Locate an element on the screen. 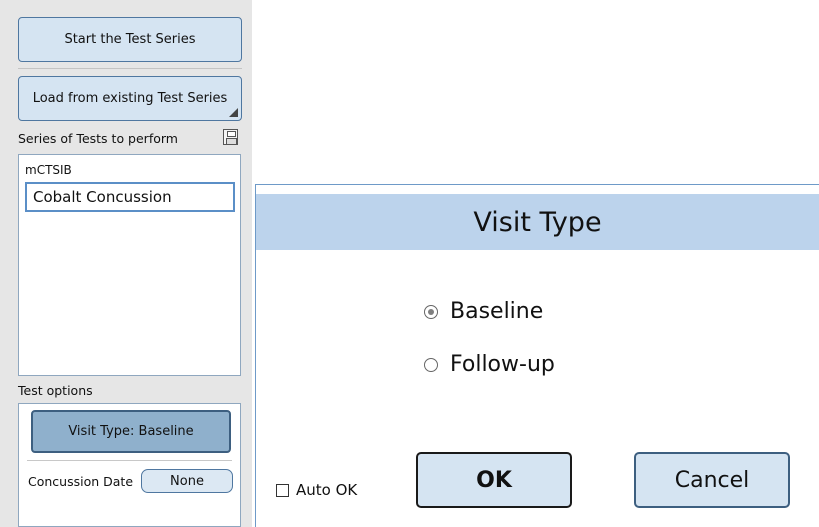 This screenshot has height=527, width=819. series-label: Series of Tests to perform is located at coordinates (98, 138).